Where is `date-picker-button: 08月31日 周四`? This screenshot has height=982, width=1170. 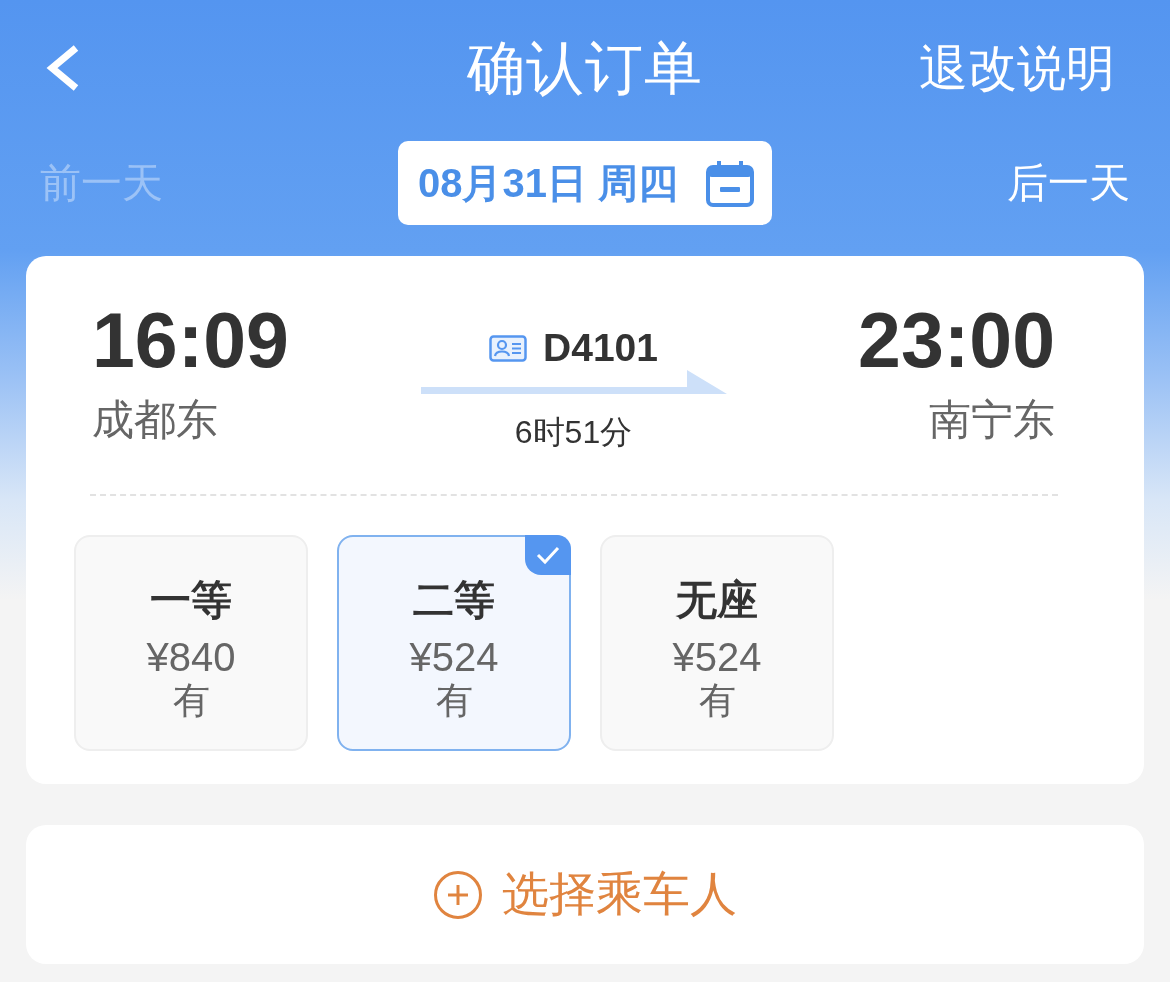 date-picker-button: 08月31日 周四 is located at coordinates (585, 183).